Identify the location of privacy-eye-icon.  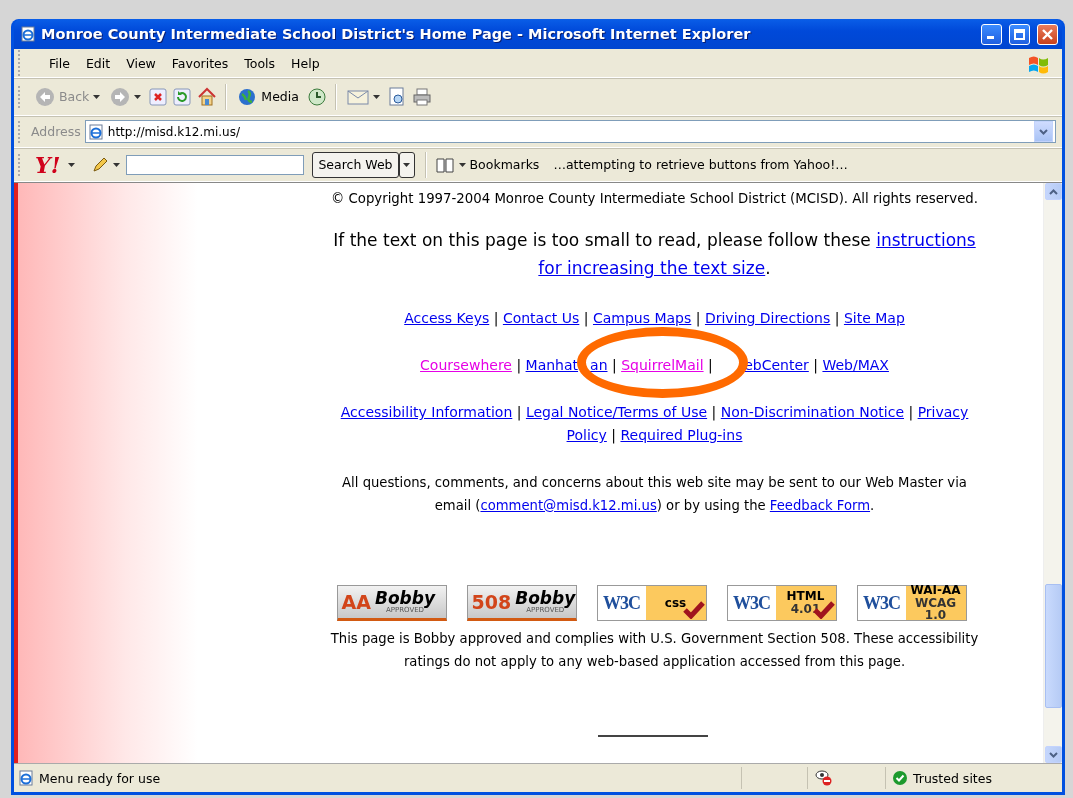
(824, 778).